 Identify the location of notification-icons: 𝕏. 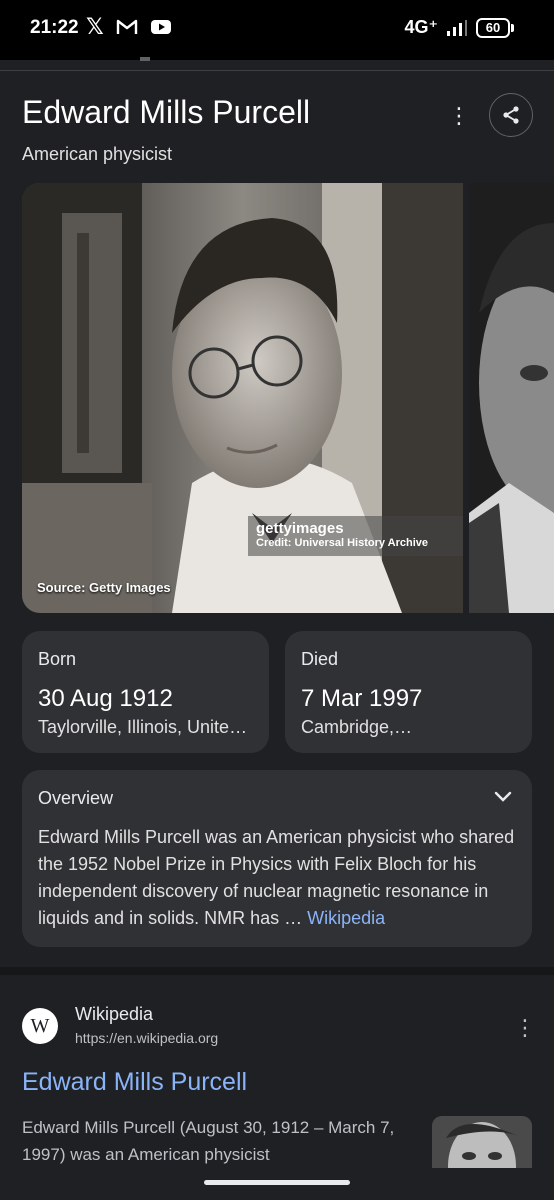
(129, 27).